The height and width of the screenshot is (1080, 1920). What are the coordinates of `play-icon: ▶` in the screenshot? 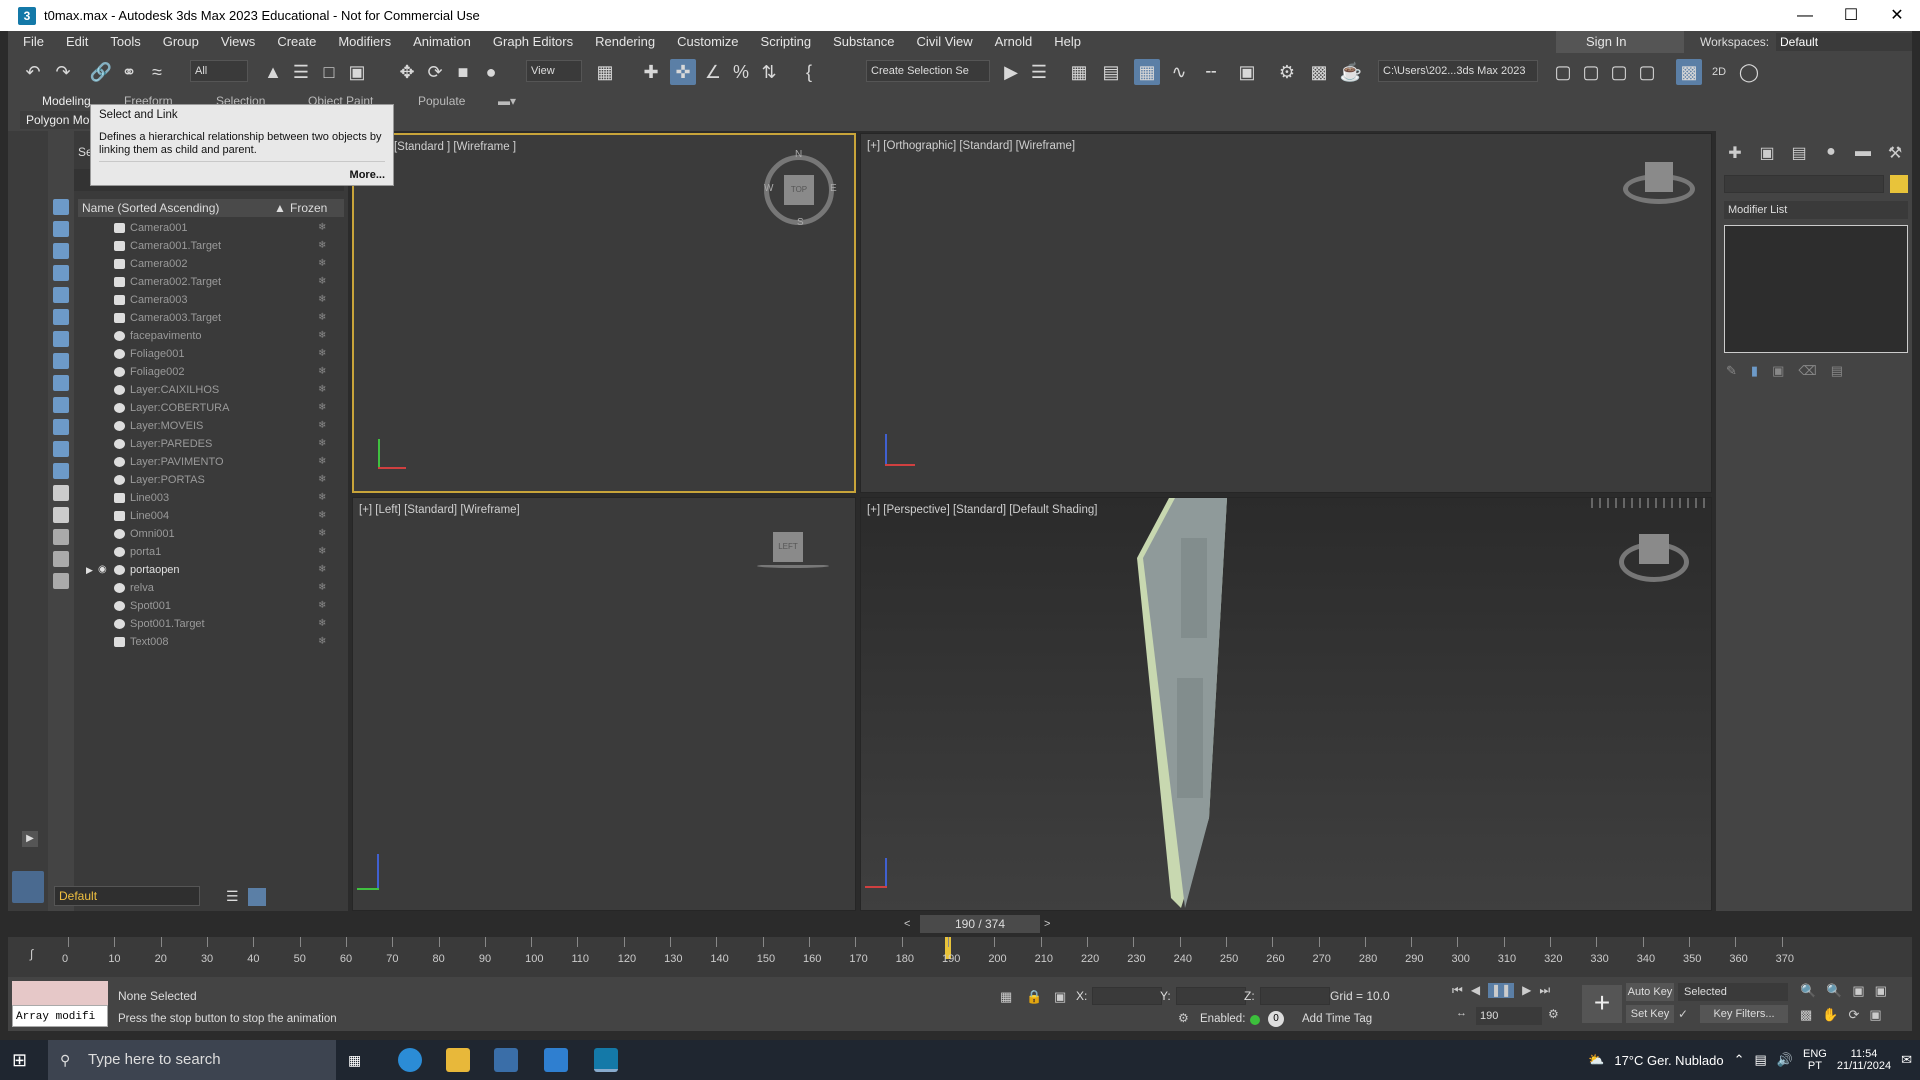 It's located at (30, 839).